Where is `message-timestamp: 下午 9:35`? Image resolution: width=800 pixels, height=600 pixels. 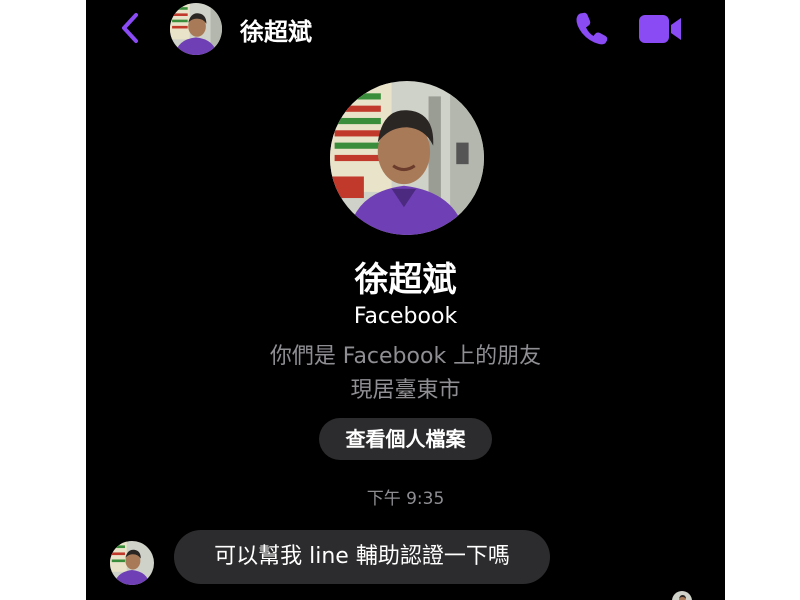 message-timestamp: 下午 9:35 is located at coordinates (405, 499).